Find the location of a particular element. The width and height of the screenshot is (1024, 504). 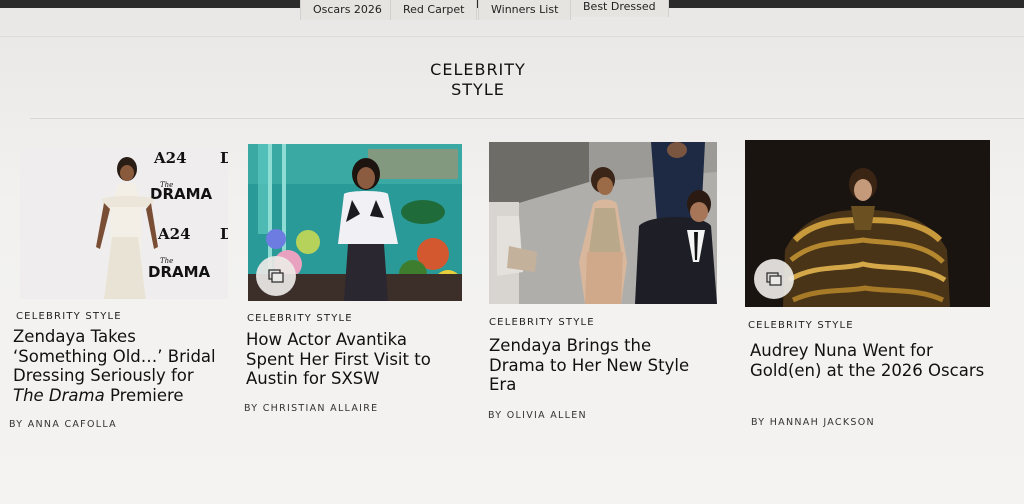

article-byline: BY OLIVIA ALLEN is located at coordinates (537, 415).